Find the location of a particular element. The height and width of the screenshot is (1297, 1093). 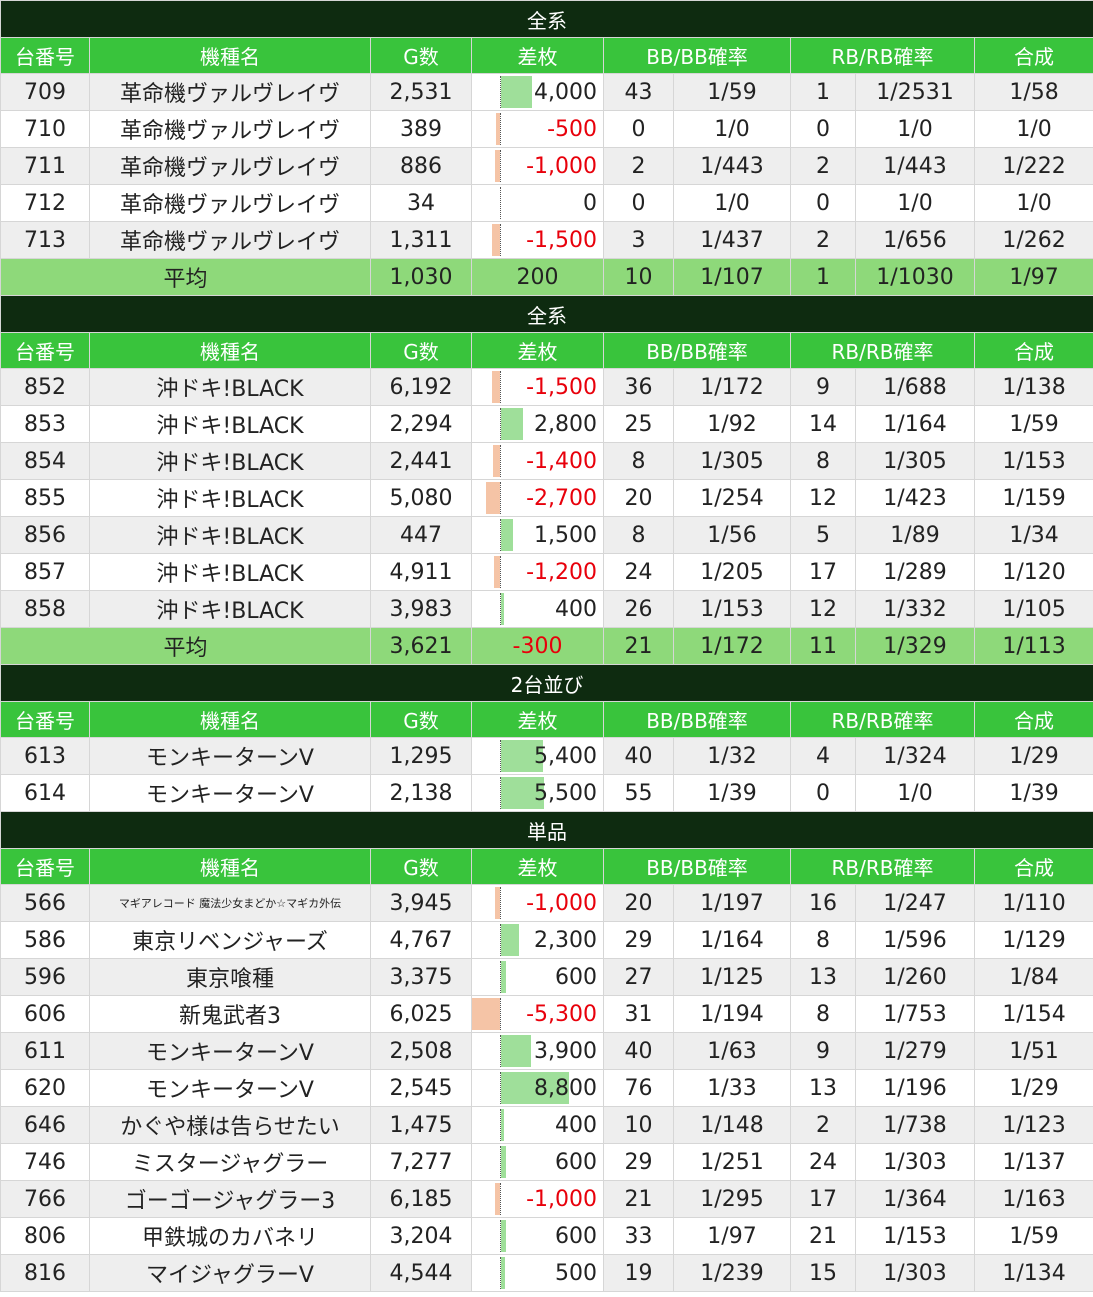

games-count: 2,138 is located at coordinates (421, 793).